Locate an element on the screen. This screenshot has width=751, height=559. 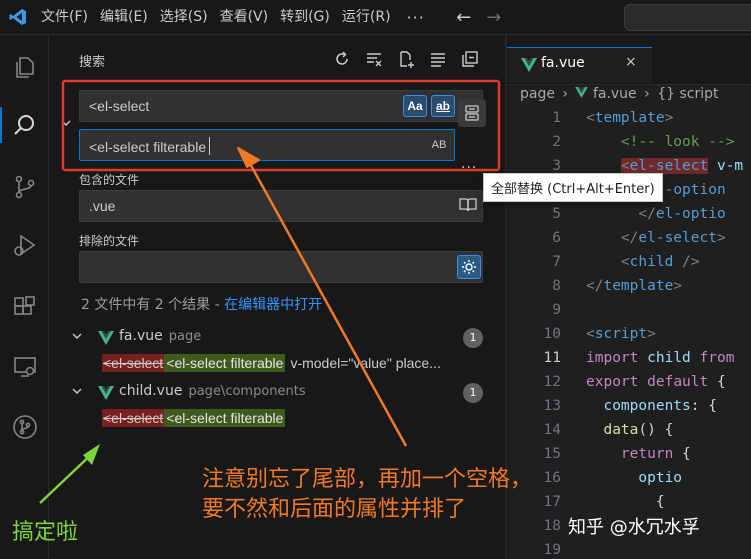
line-number: 13 is located at coordinates (552, 406).